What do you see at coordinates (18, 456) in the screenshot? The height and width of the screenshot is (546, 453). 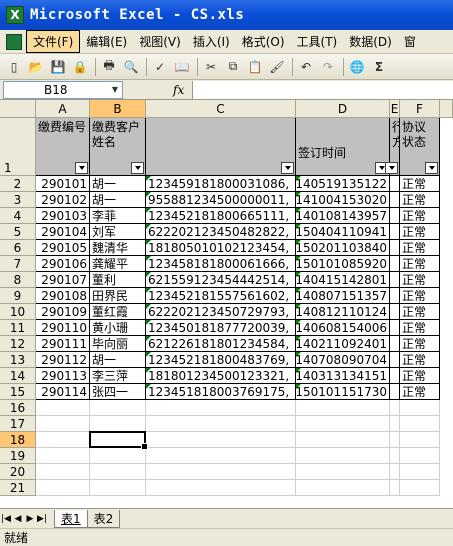 I see `row-header-19: 19` at bounding box center [18, 456].